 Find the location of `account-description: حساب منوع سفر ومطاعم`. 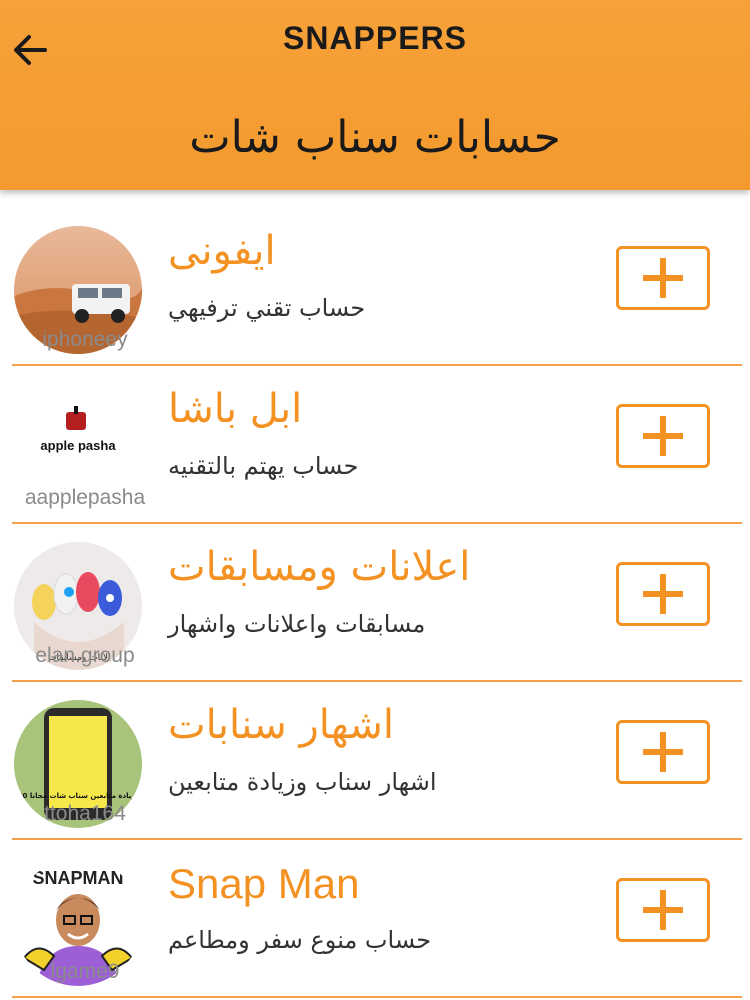

account-description: حساب منوع سفر ومطاعم is located at coordinates (300, 940).